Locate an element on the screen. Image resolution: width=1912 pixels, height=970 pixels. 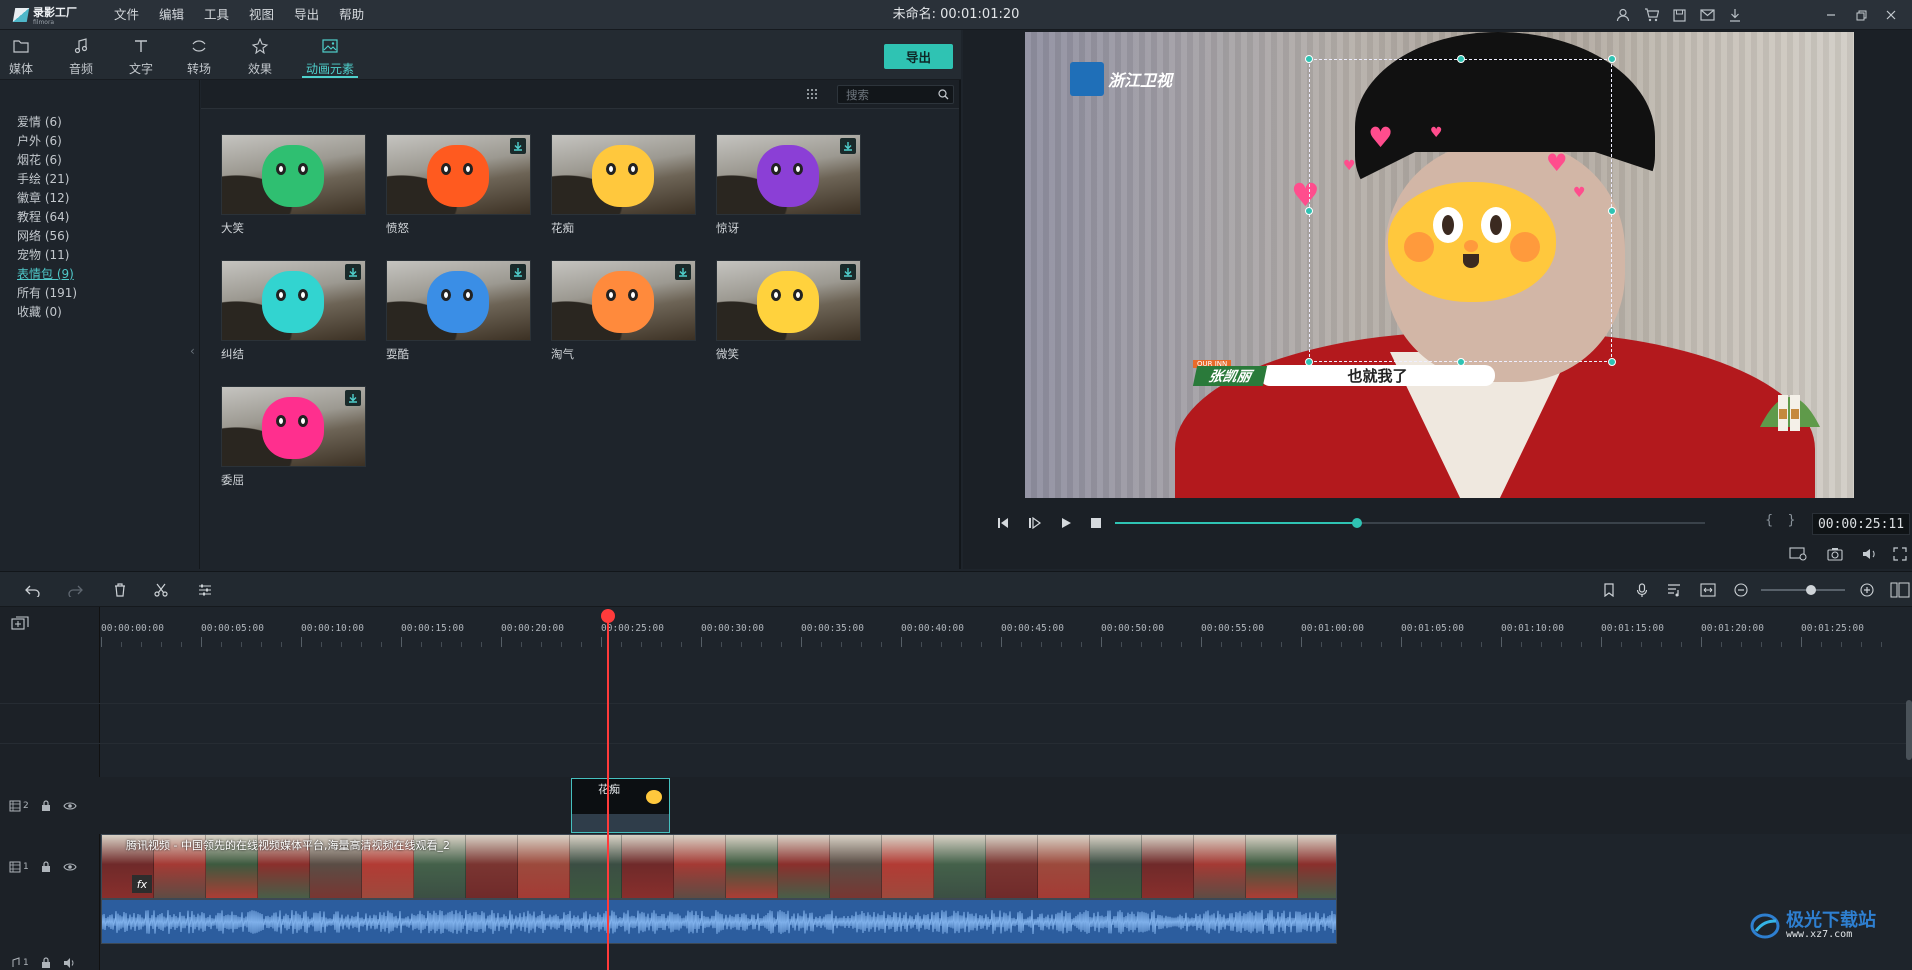
element-thumbnail: 愤怒 is located at coordinates (458, 184).